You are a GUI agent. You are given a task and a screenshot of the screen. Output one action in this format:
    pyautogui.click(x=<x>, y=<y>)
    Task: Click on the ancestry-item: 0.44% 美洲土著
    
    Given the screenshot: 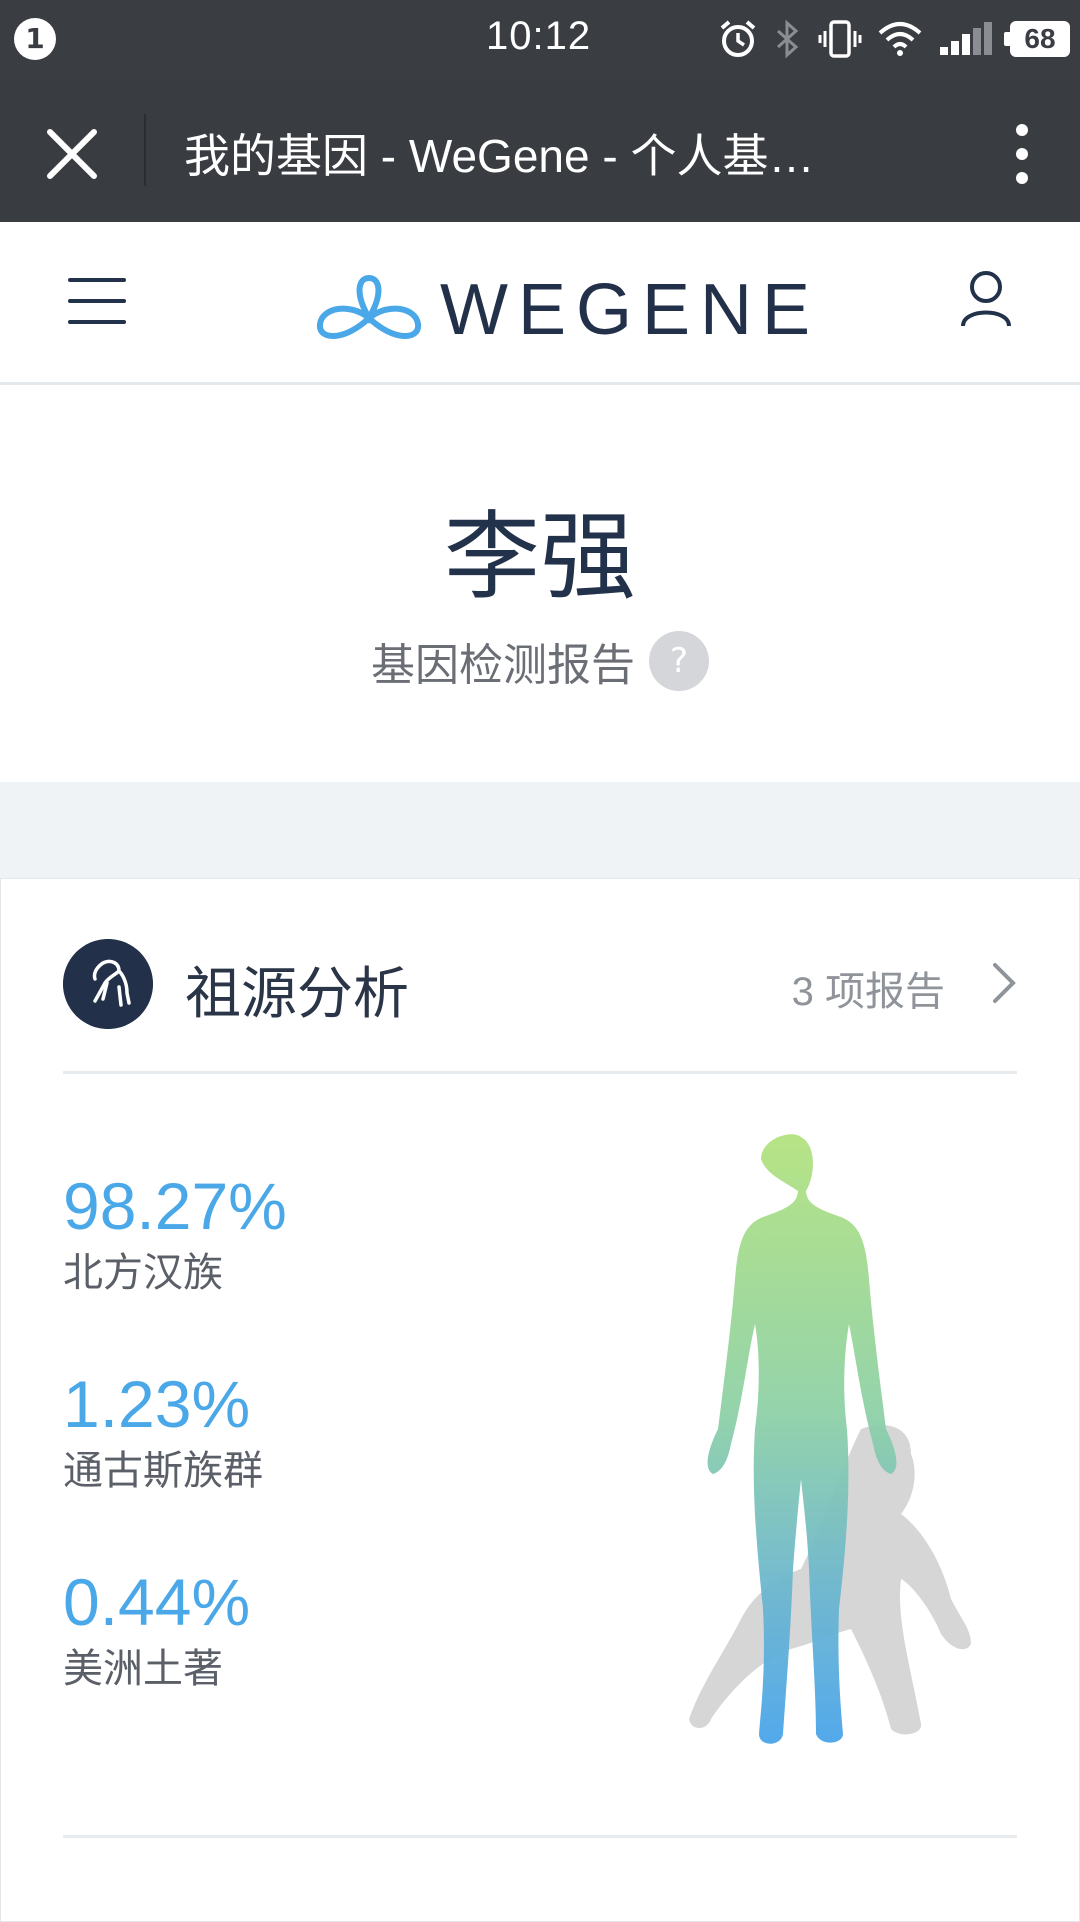 What is the action you would take?
    pyautogui.click(x=263, y=1664)
    